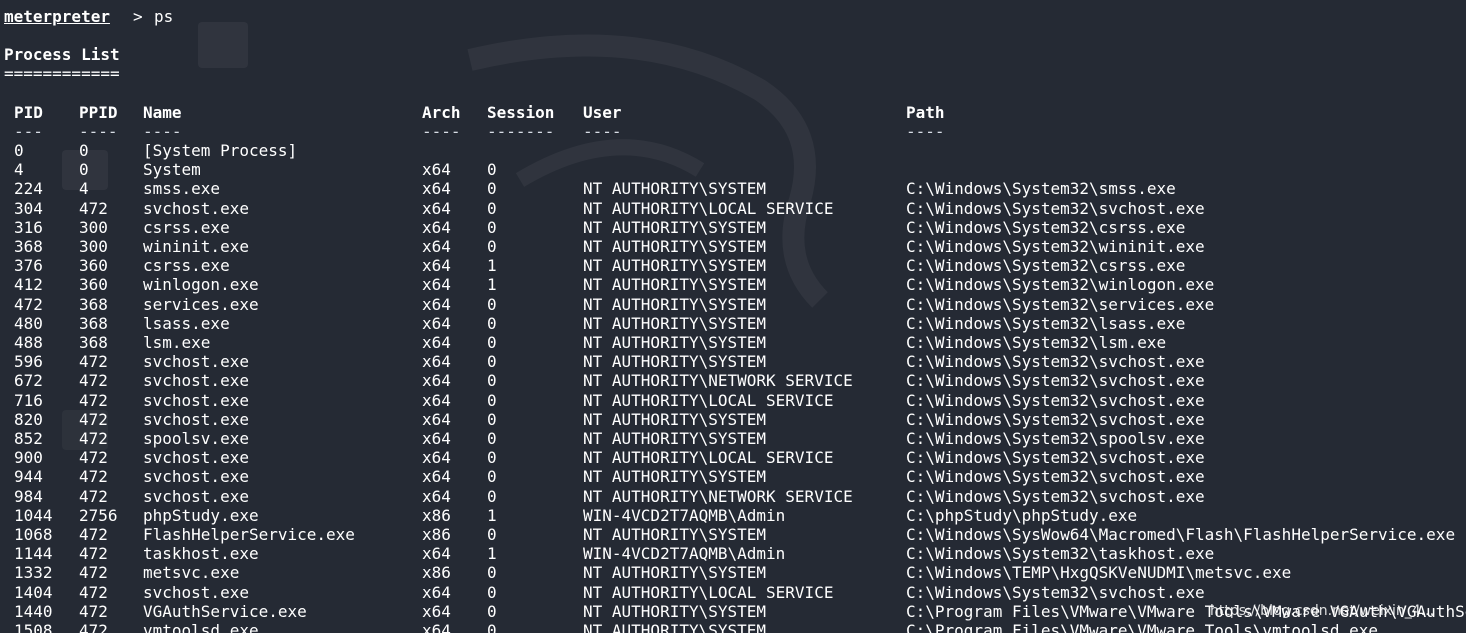 Image resolution: width=1466 pixels, height=633 pixels. I want to click on col-header-path: Path, so click(925, 112).